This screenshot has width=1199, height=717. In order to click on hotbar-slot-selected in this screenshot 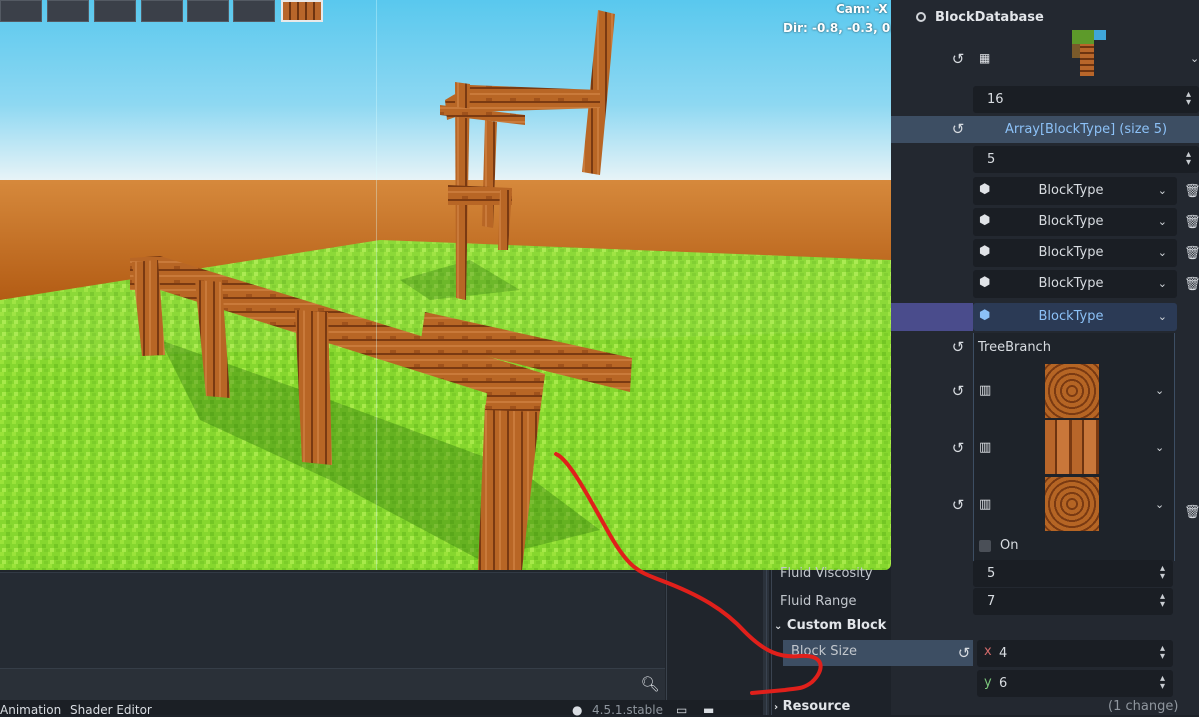, I will do `click(302, 11)`.